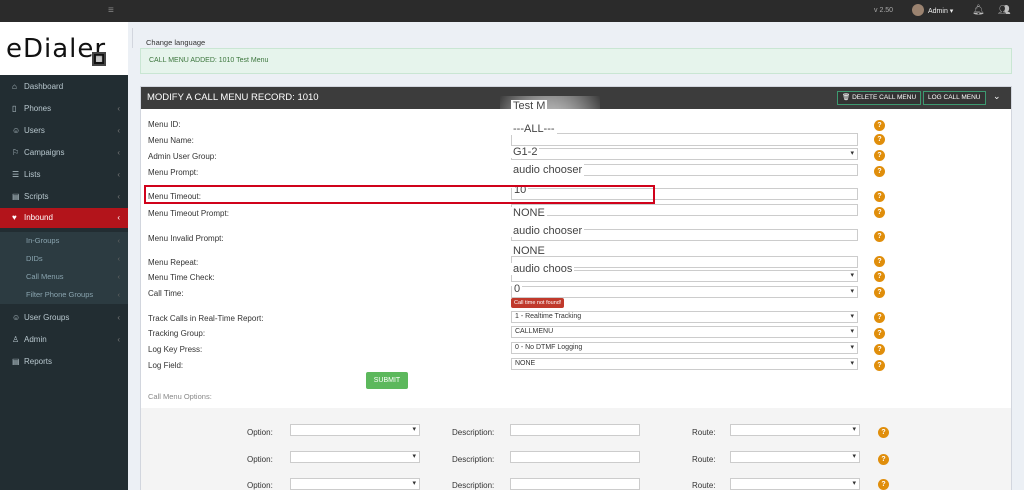 Image resolution: width=1024 pixels, height=490 pixels. What do you see at coordinates (64, 362) in the screenshot?
I see `sidebar-item-reports: ▤ Reports` at bounding box center [64, 362].